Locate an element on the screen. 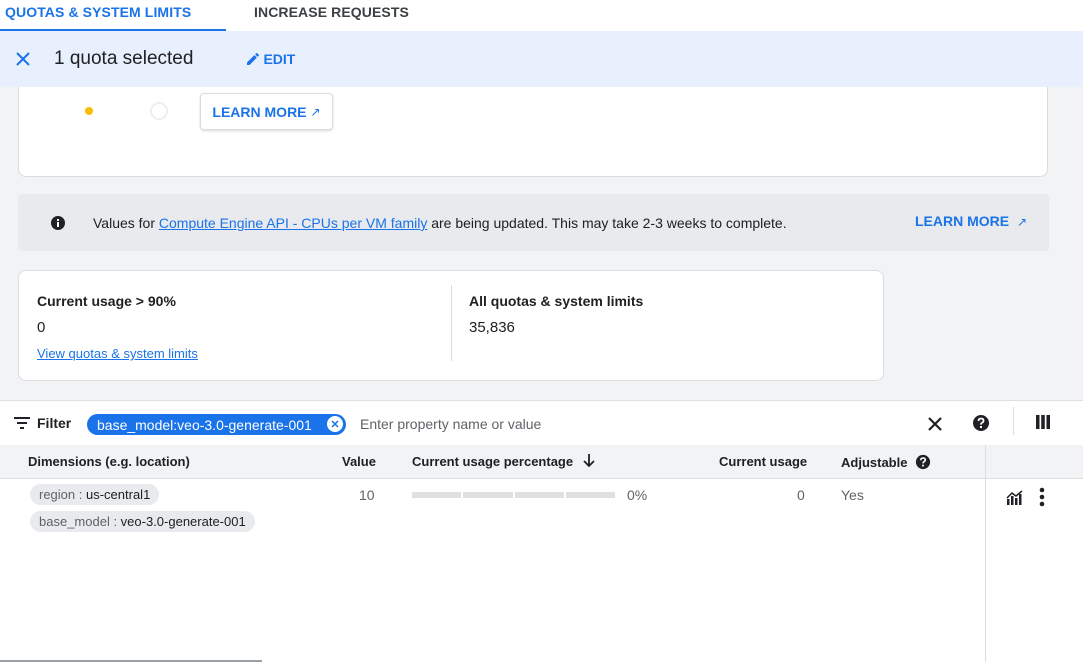 Image resolution: width=1083 pixels, height=662 pixels. summary-divider is located at coordinates (451, 323).